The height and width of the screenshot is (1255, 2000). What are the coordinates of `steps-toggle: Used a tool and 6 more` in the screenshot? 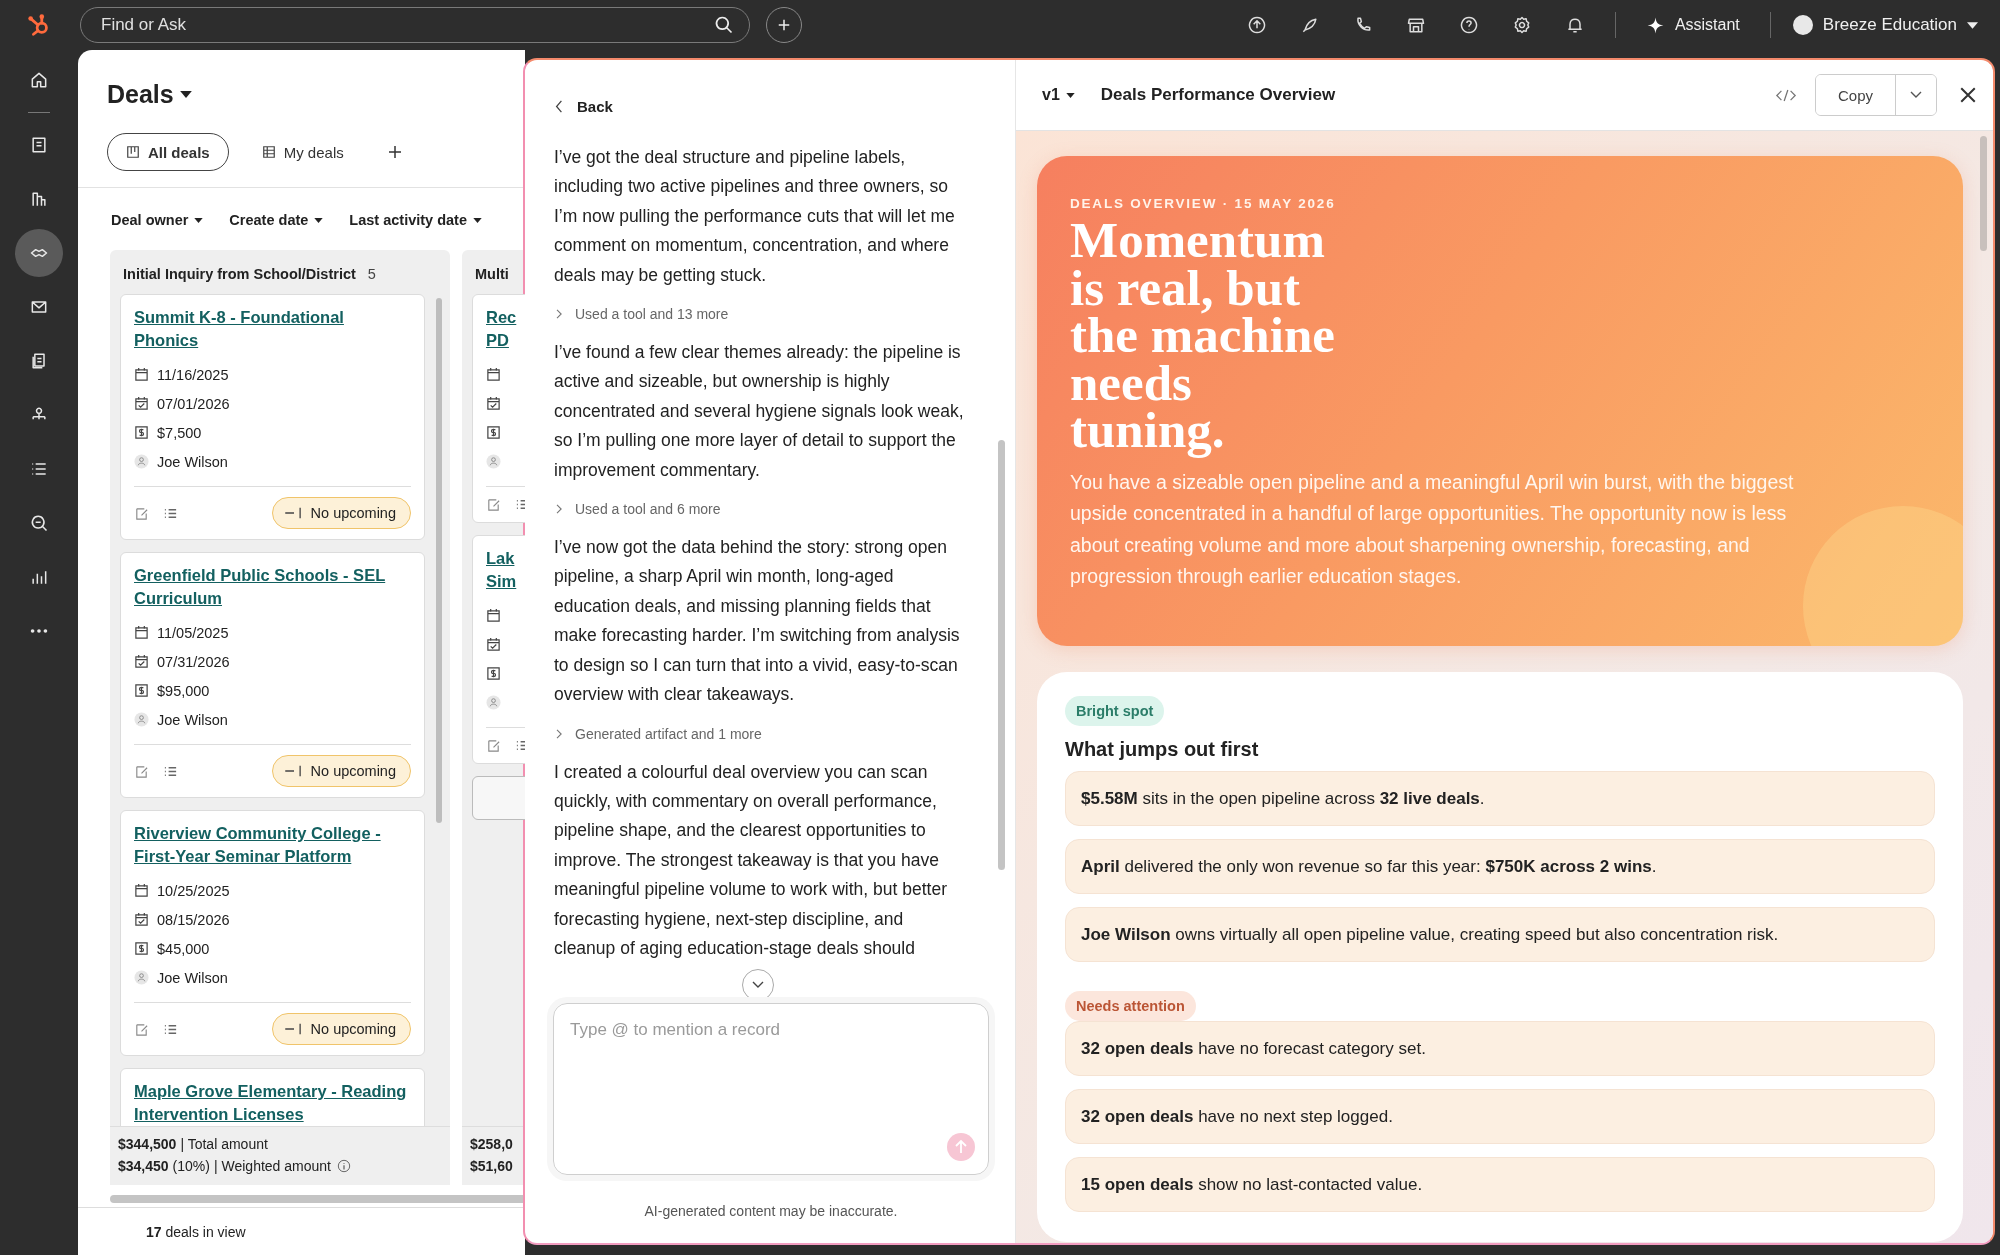 It's located at (638, 509).